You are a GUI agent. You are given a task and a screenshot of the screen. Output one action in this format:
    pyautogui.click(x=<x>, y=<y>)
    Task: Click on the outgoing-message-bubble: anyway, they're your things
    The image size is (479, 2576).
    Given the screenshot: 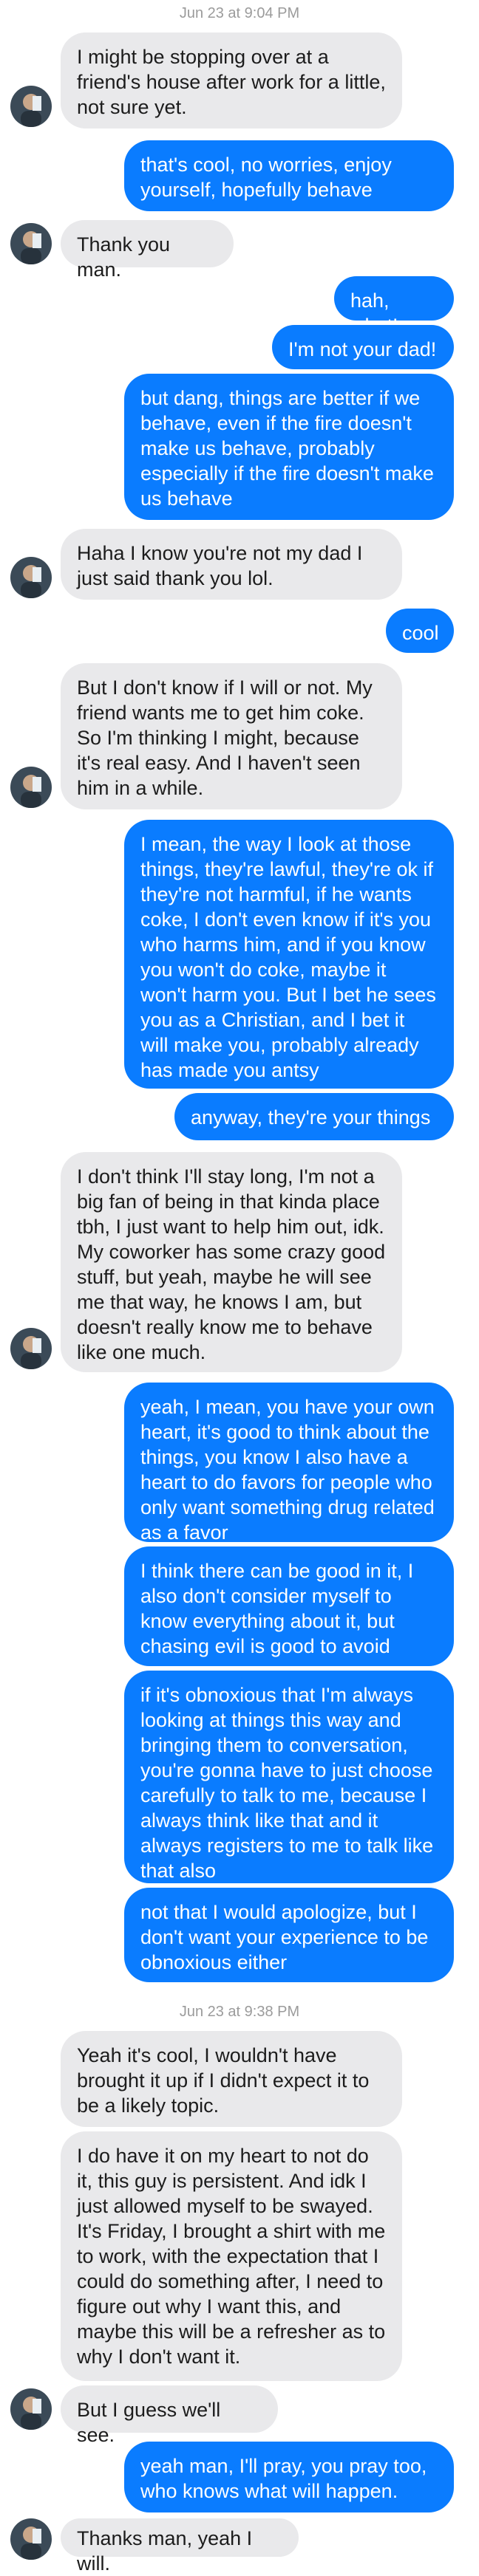 What is the action you would take?
    pyautogui.click(x=314, y=1116)
    